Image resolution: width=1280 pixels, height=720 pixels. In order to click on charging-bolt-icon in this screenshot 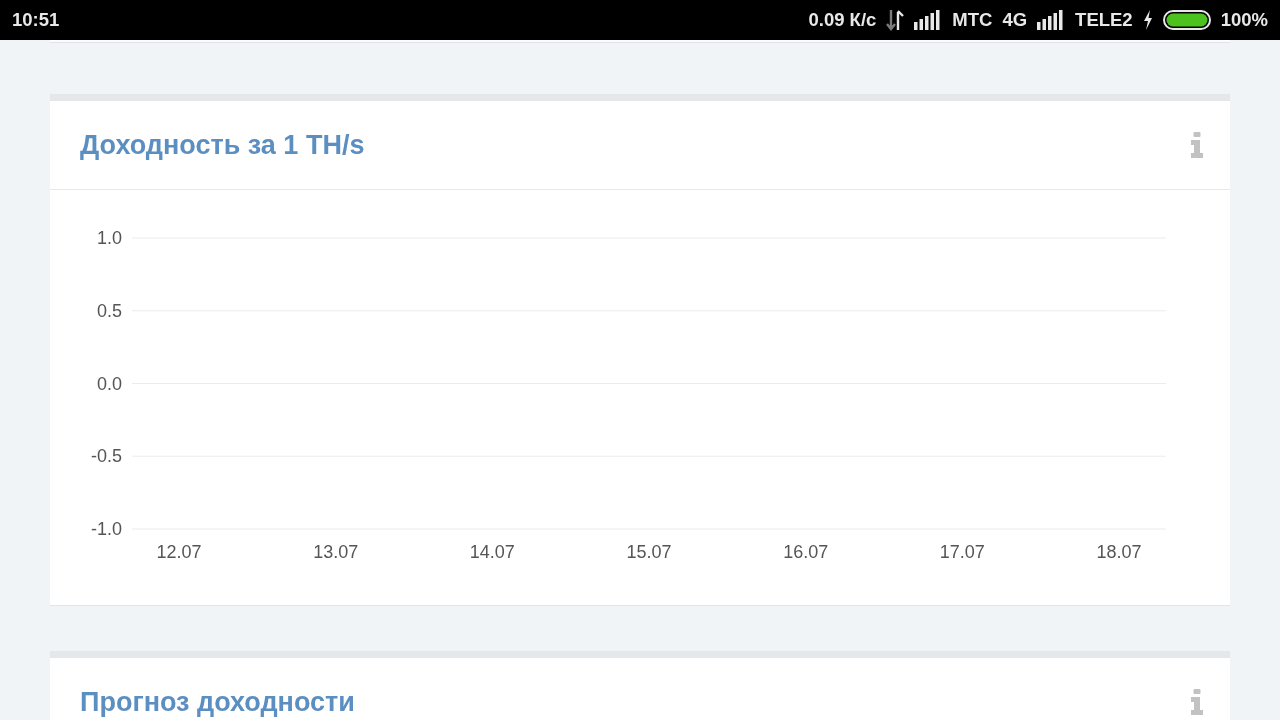, I will do `click(1147, 20)`.